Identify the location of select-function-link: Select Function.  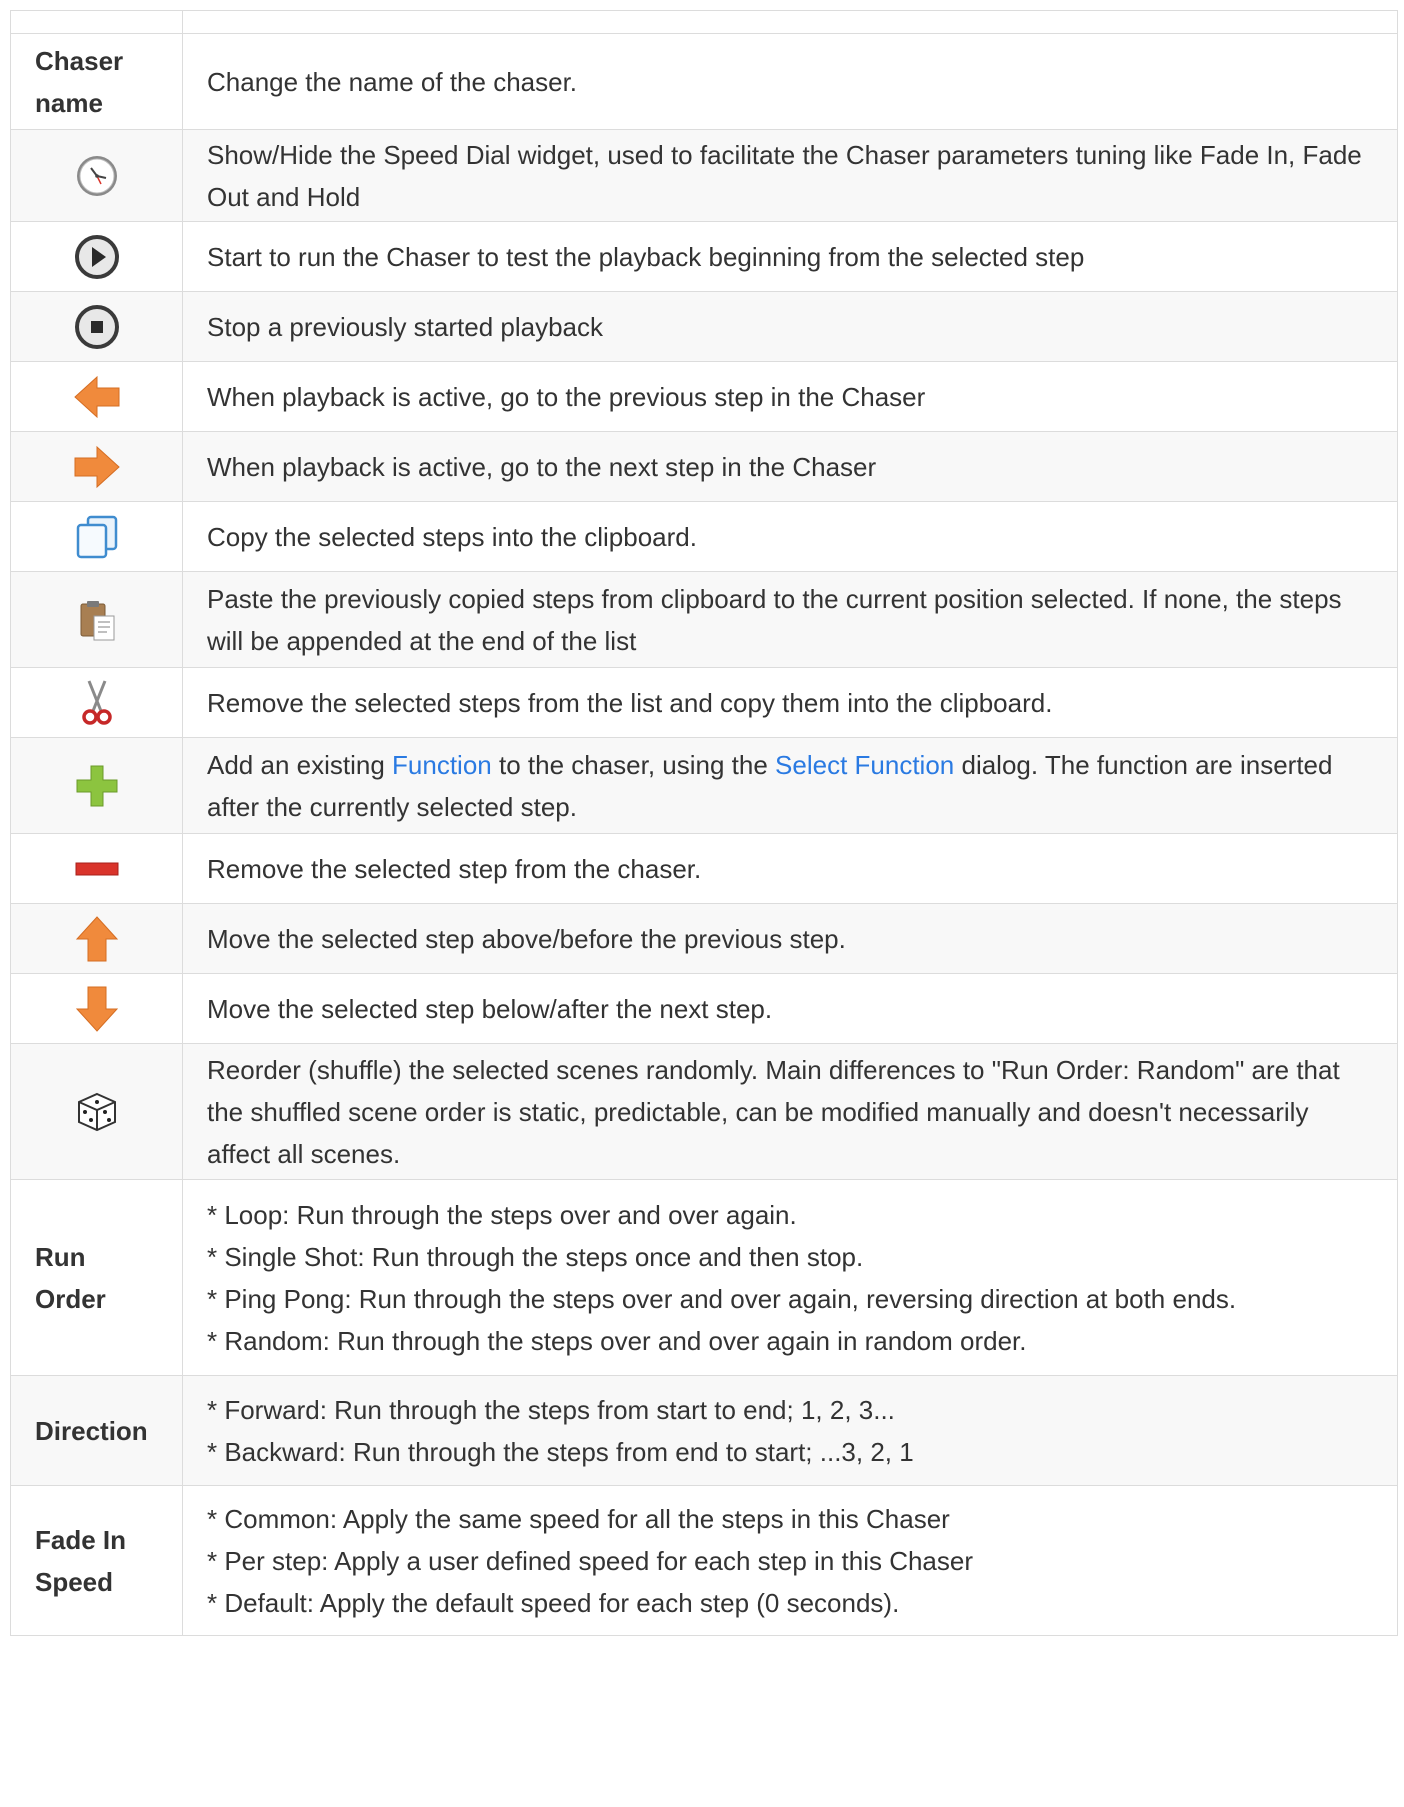
(864, 765).